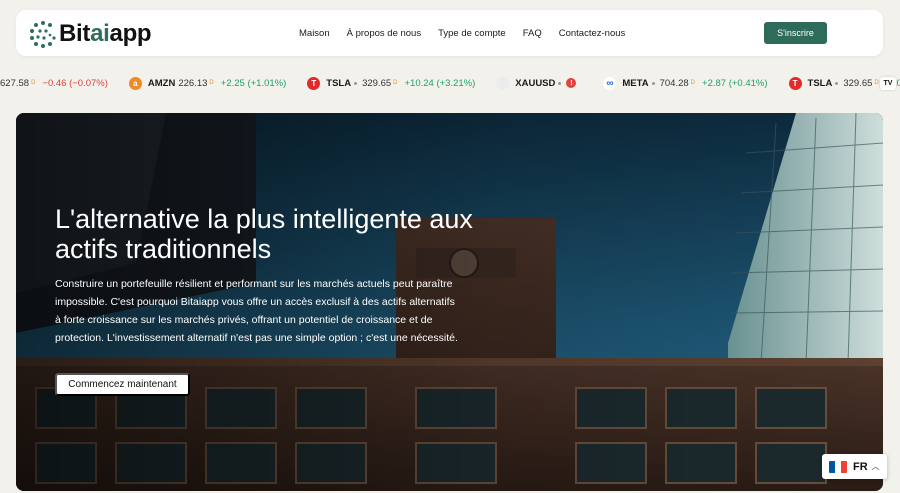  I want to click on ticker-item: XAUUSD !, so click(539, 83).